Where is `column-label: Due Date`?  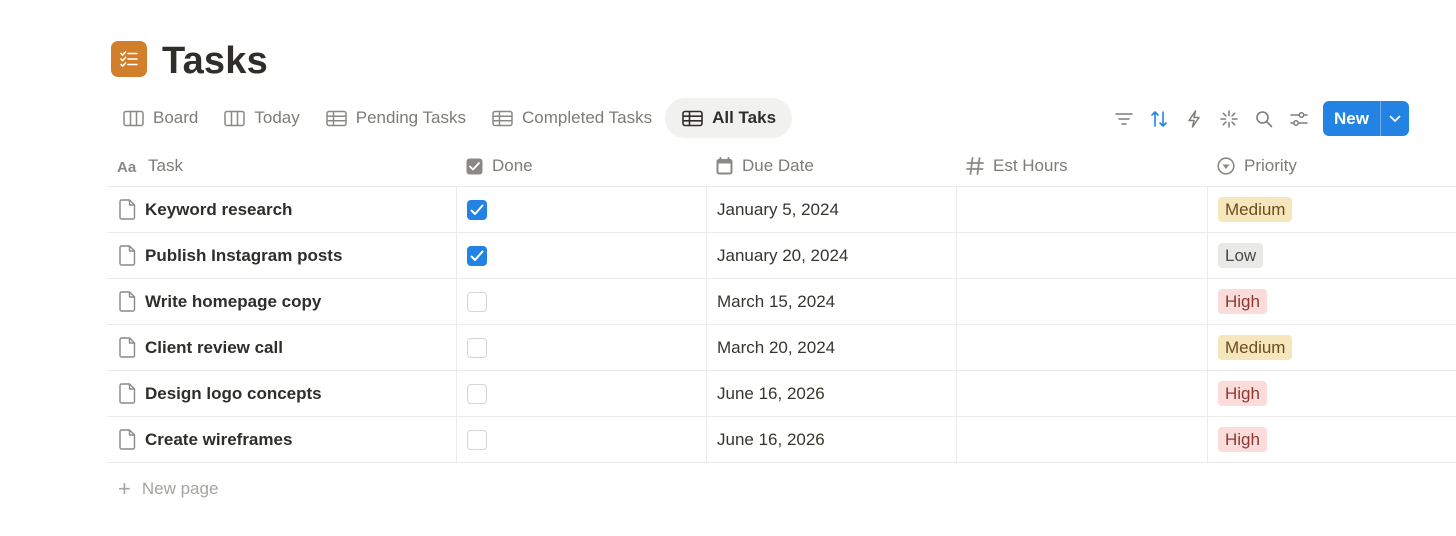
column-label: Due Date is located at coordinates (778, 165).